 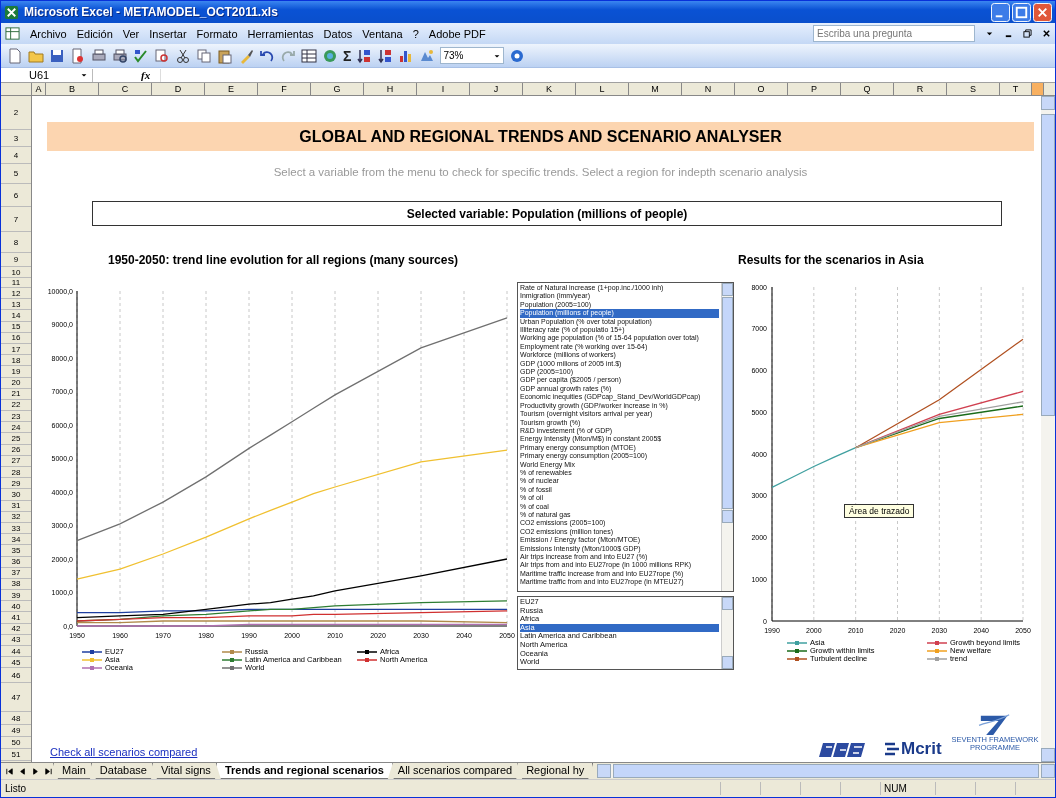 What do you see at coordinates (16, 731) in the screenshot?
I see `row-header: 49` at bounding box center [16, 731].